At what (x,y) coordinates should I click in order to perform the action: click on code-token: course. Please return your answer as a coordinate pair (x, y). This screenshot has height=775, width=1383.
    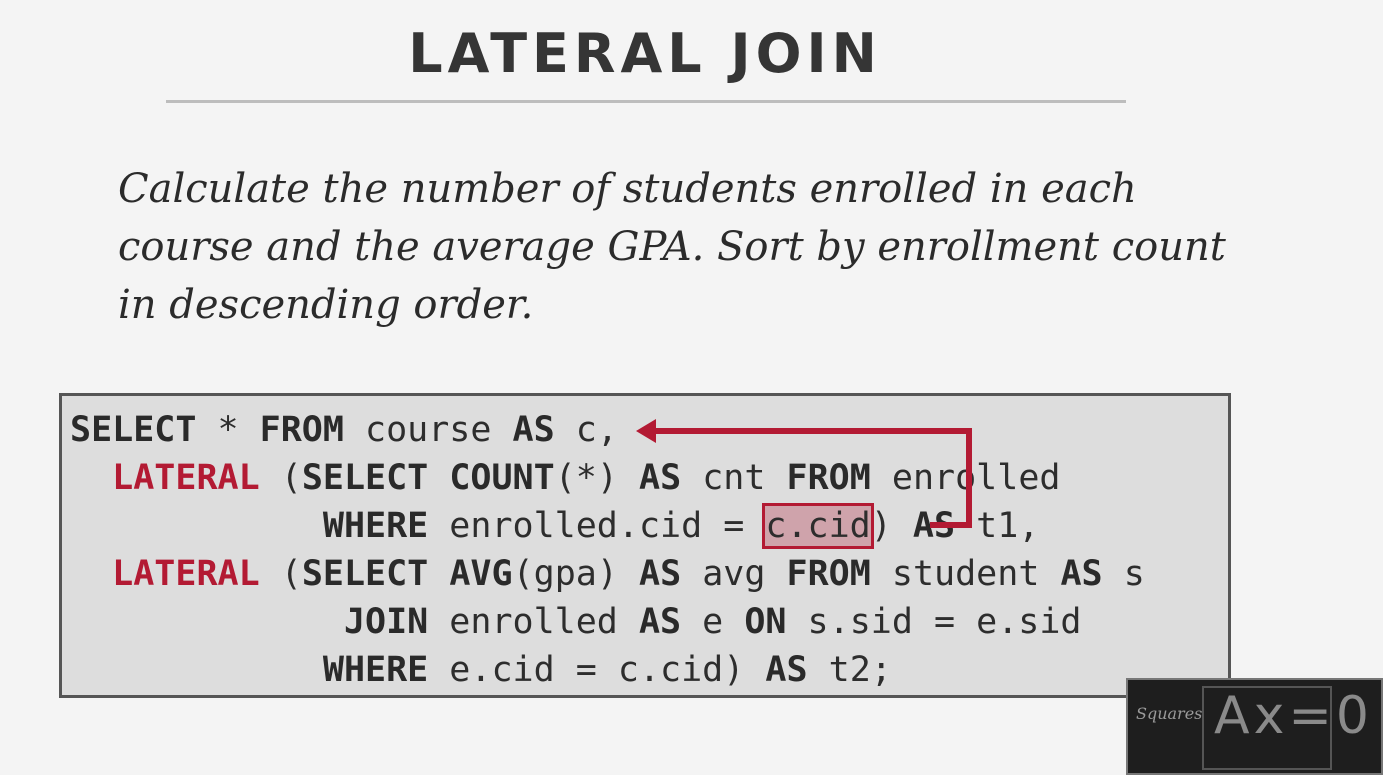
    Looking at the image, I should click on (428, 430).